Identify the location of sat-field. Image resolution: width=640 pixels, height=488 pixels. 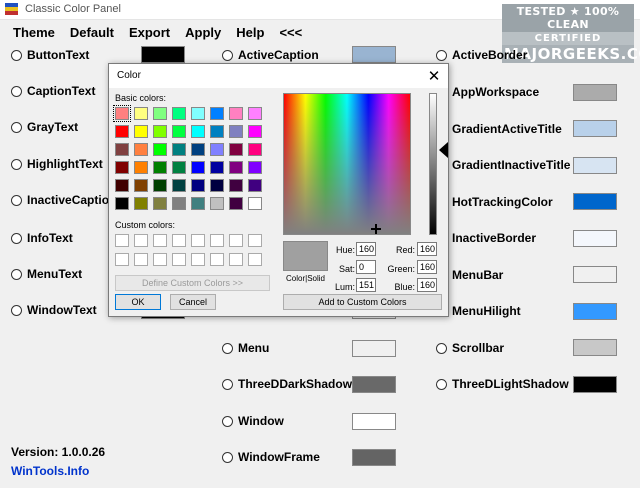
(366, 267).